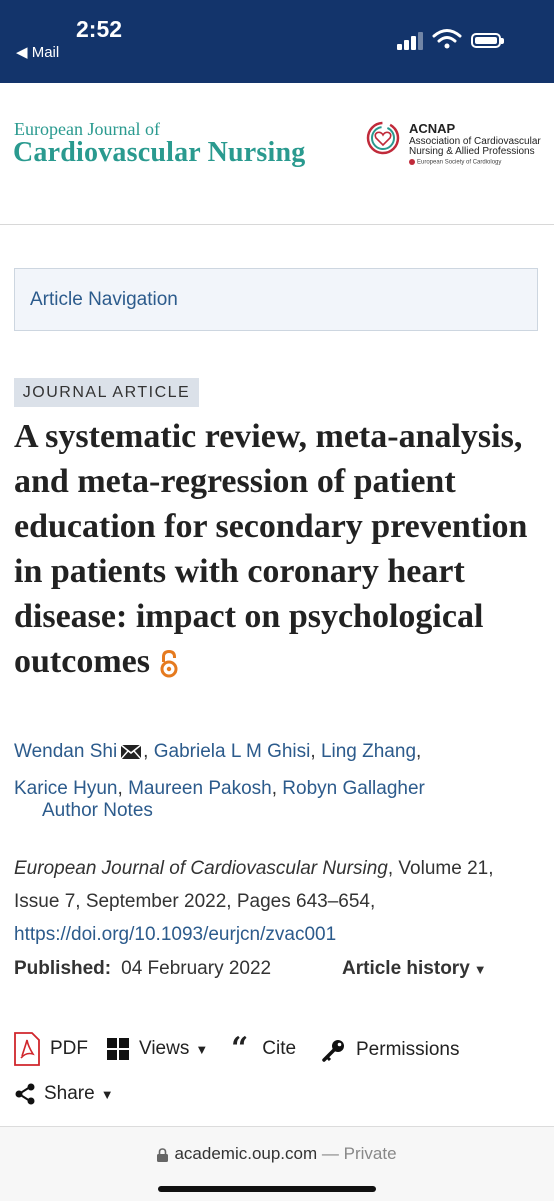 Image resolution: width=554 pixels, height=1201 pixels. I want to click on open-access-icon, so click(169, 664).